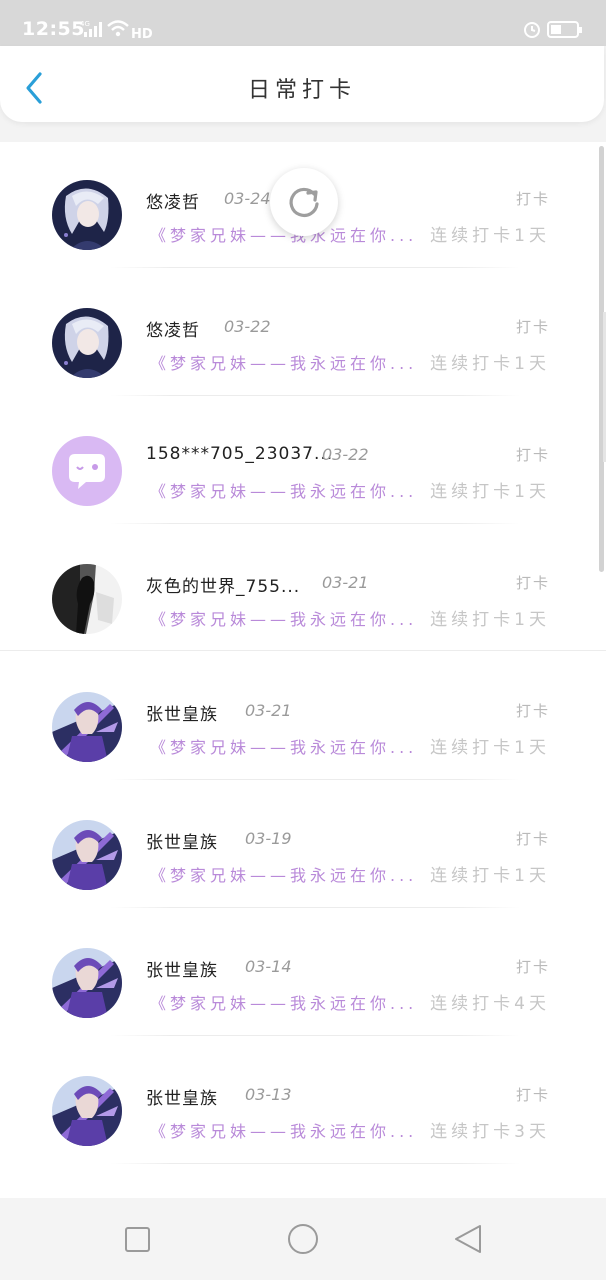  I want to click on circle-icon, so click(301, 1239).